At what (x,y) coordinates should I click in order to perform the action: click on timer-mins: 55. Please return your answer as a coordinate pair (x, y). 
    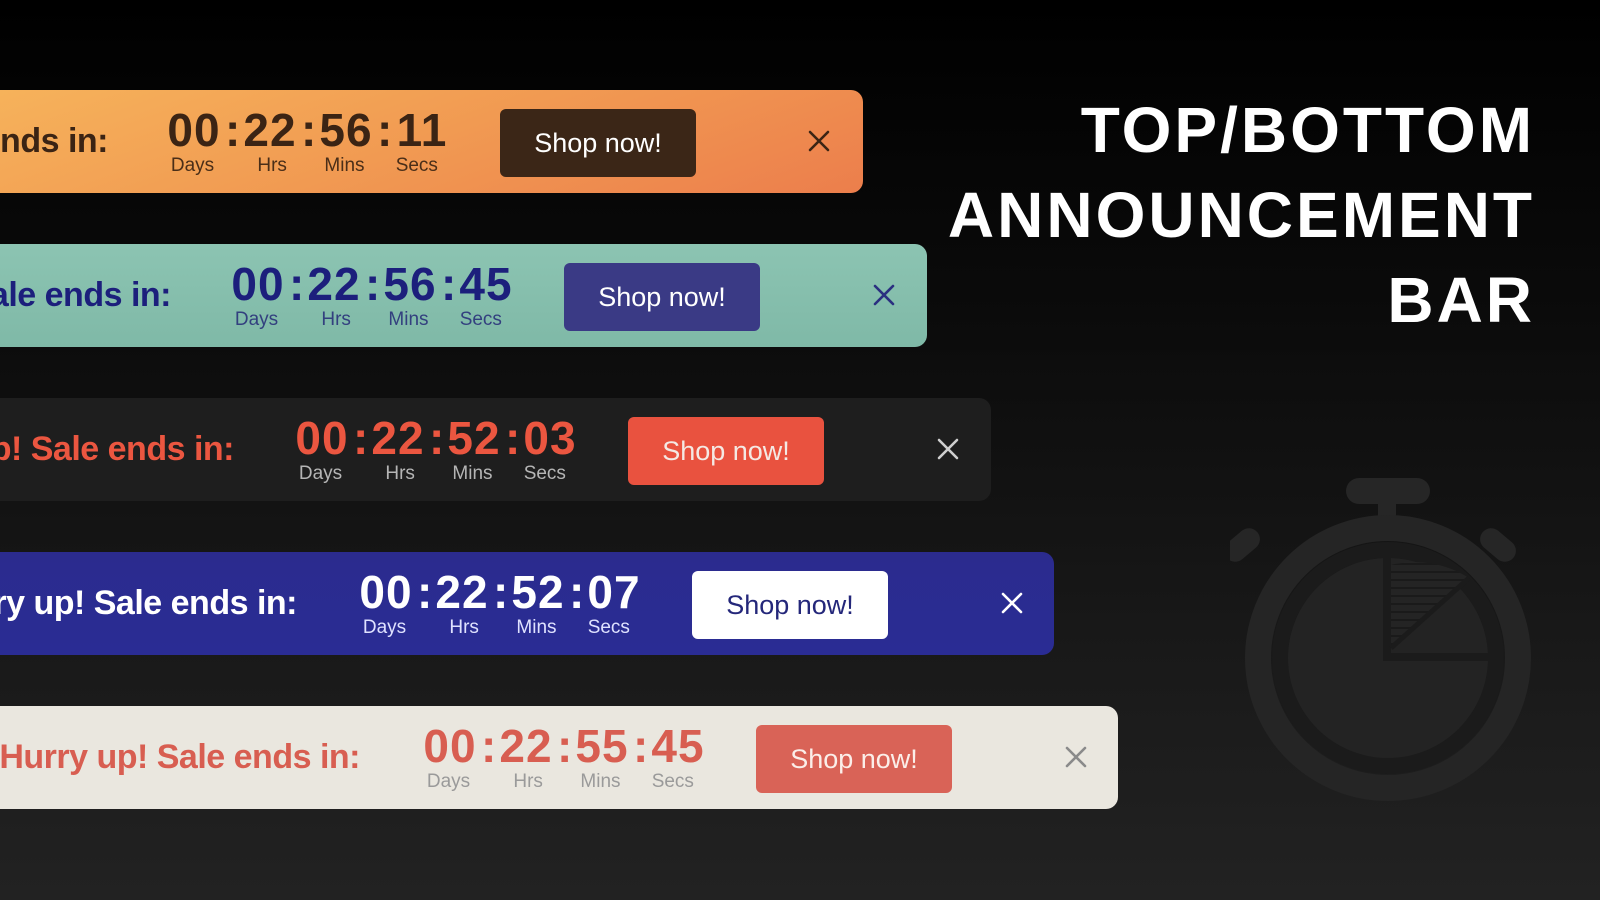
    Looking at the image, I should click on (602, 746).